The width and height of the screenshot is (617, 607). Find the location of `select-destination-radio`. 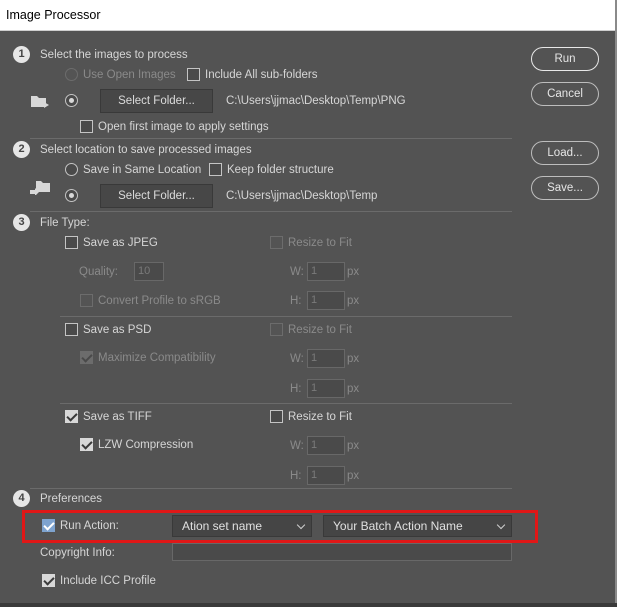

select-destination-radio is located at coordinates (71, 195).